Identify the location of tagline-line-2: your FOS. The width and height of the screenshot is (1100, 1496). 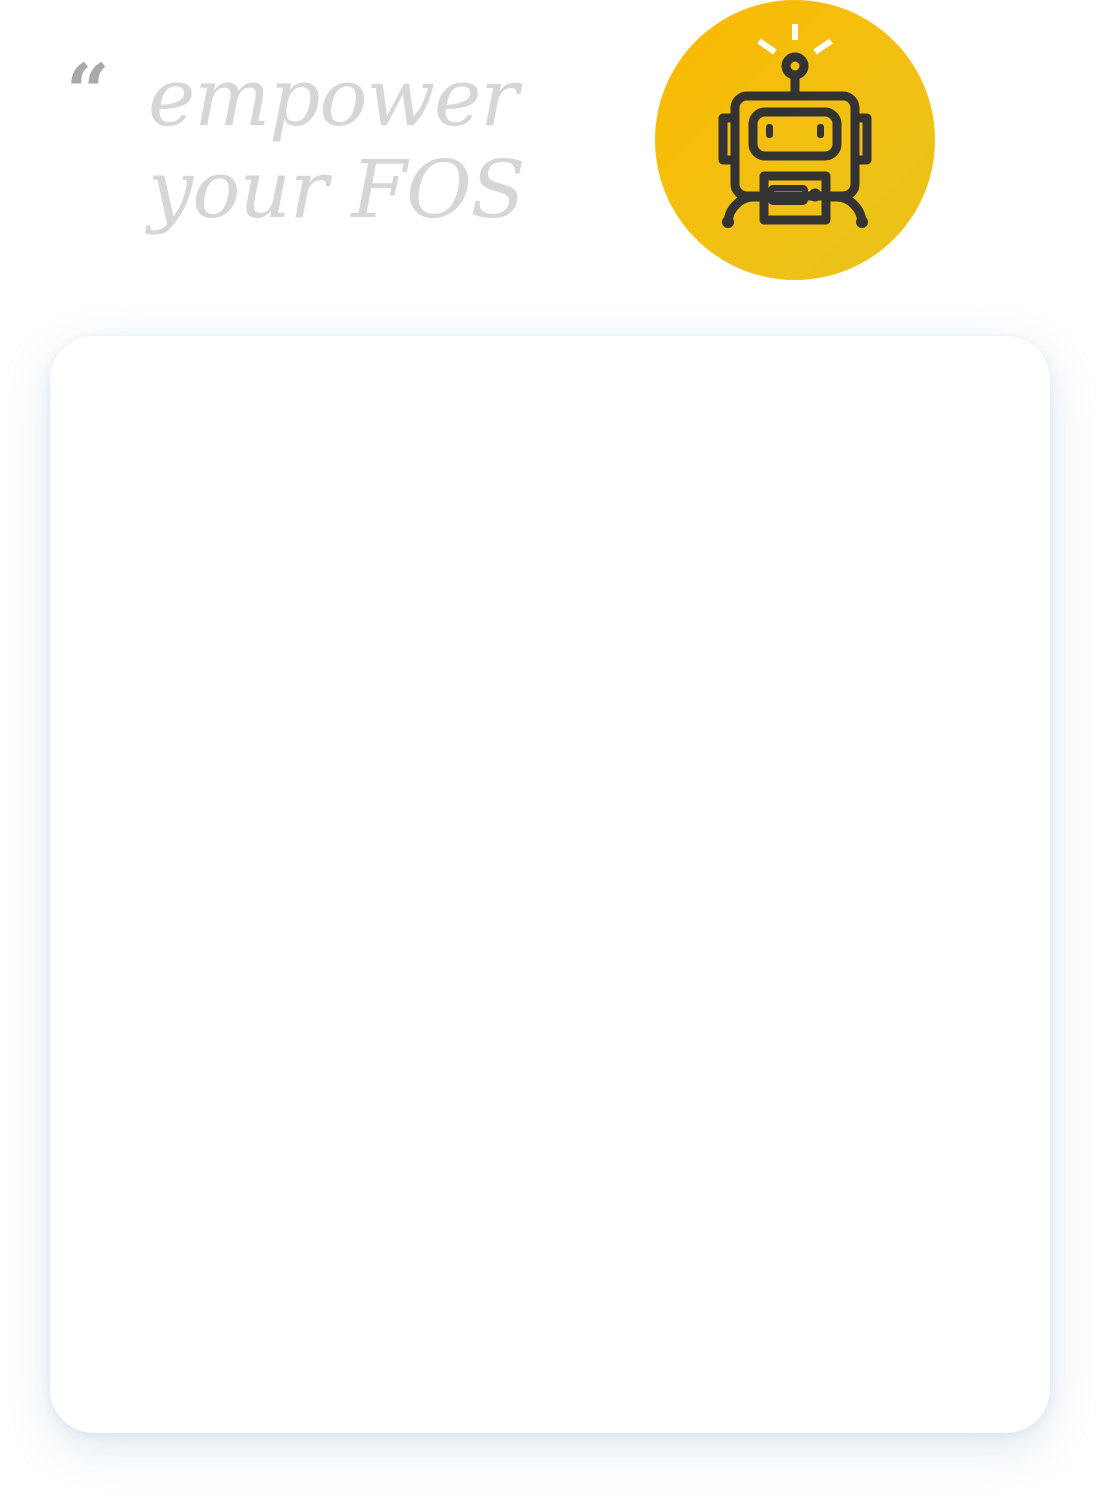
(336, 189).